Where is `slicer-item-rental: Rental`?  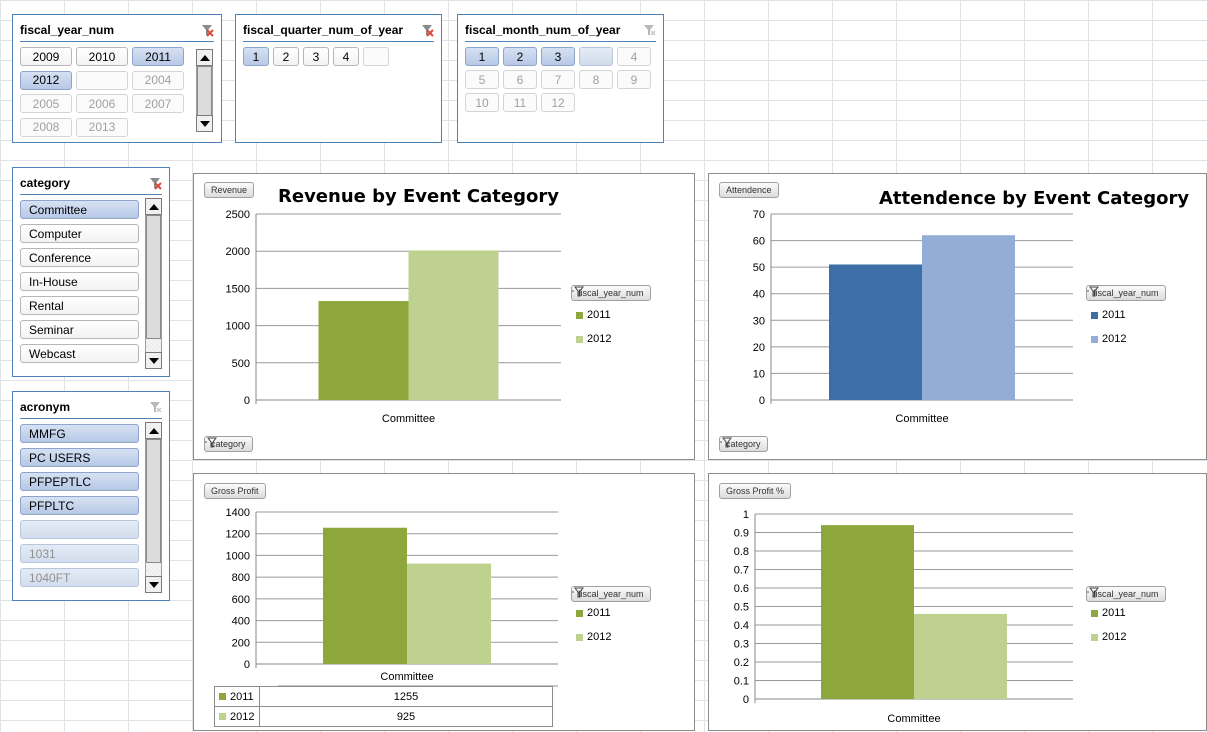
slicer-item-rental: Rental is located at coordinates (79, 305).